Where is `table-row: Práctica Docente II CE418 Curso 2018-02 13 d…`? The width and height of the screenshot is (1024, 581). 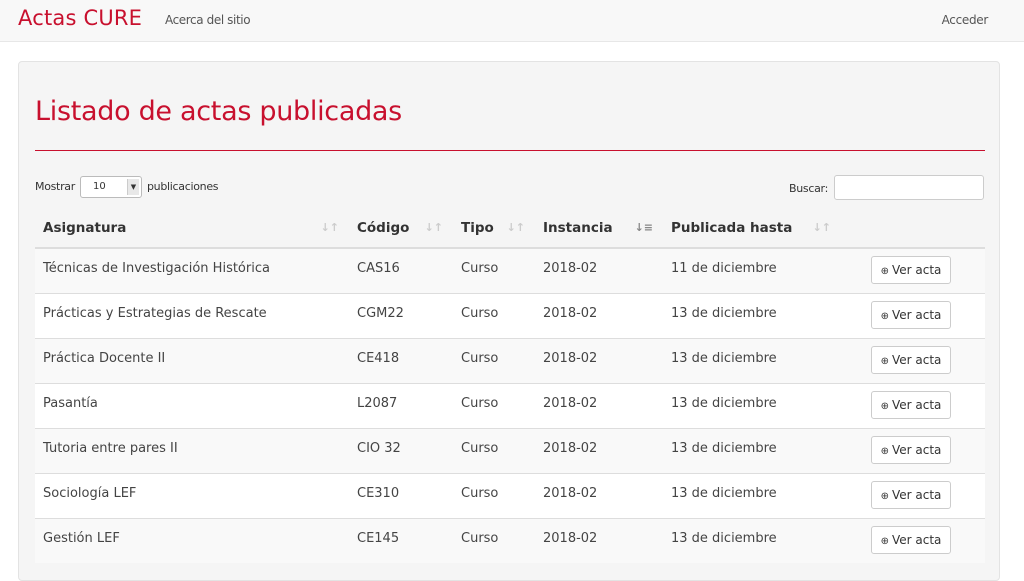
table-row: Práctica Docente II CE418 Curso 2018-02 13 d… is located at coordinates (510, 360).